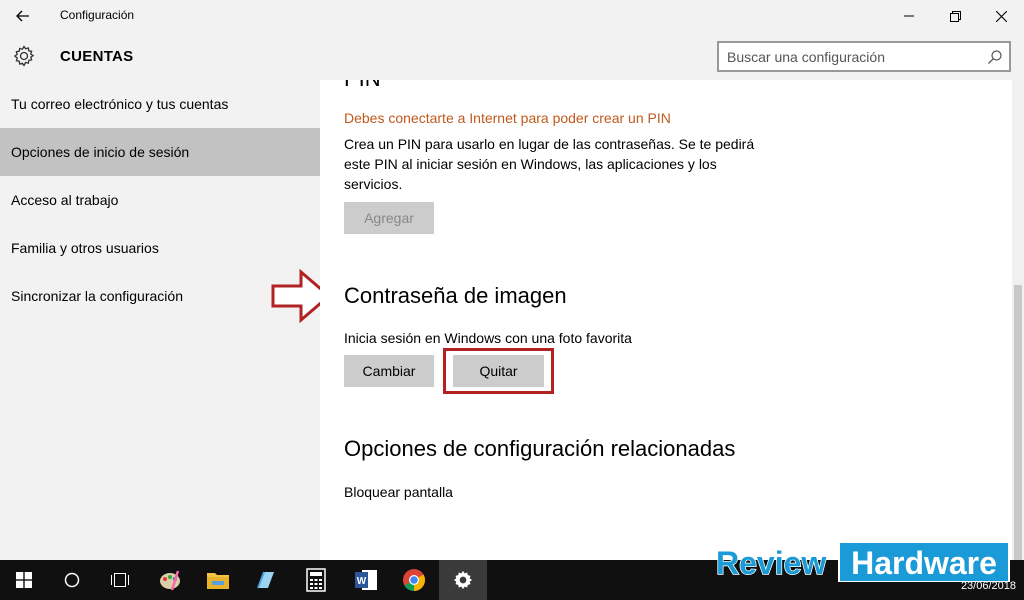 The height and width of the screenshot is (600, 1024). What do you see at coordinates (160, 104) in the screenshot?
I see `sidebar-item-email-accounts: Tu correo electrónico y tus cuentas` at bounding box center [160, 104].